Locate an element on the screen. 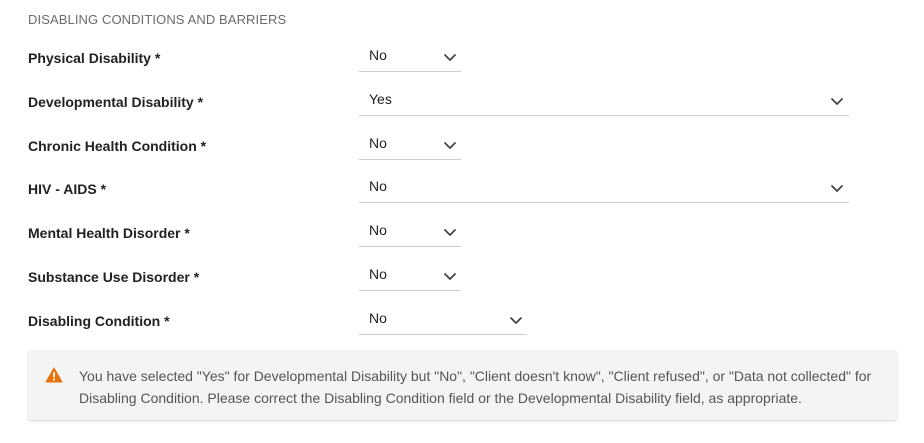 The height and width of the screenshot is (443, 924). section-title: DISABLING CONDITIONS AND BARRIERS is located at coordinates (157, 19).